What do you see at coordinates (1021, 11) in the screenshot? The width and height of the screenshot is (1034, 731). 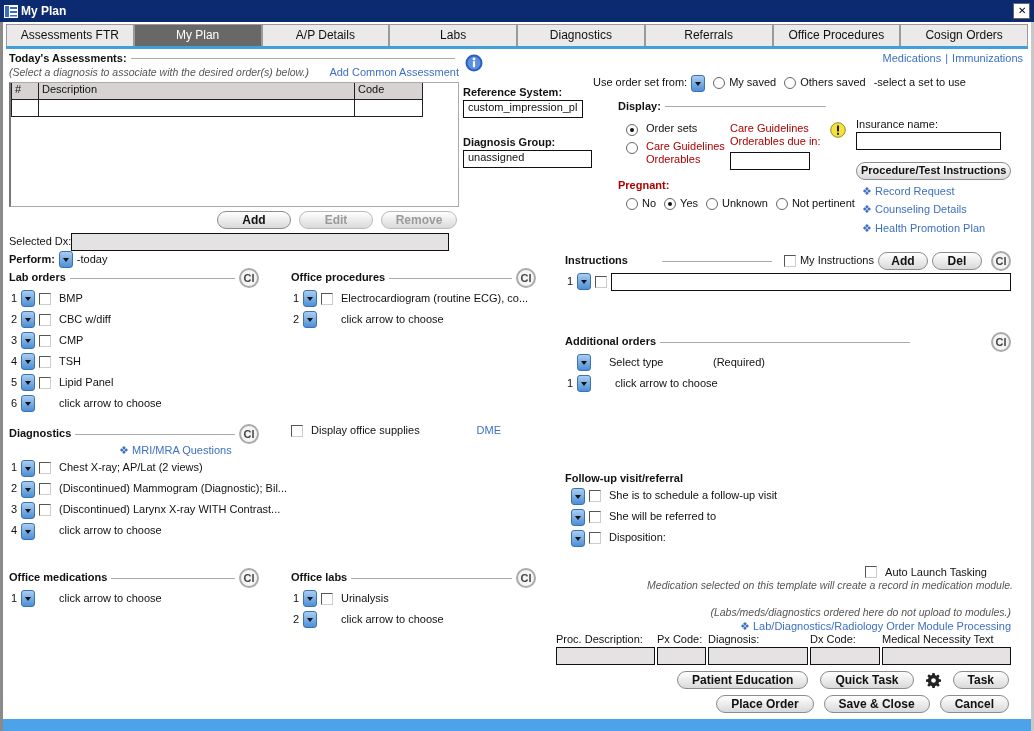 I see `close-button: ✕` at bounding box center [1021, 11].